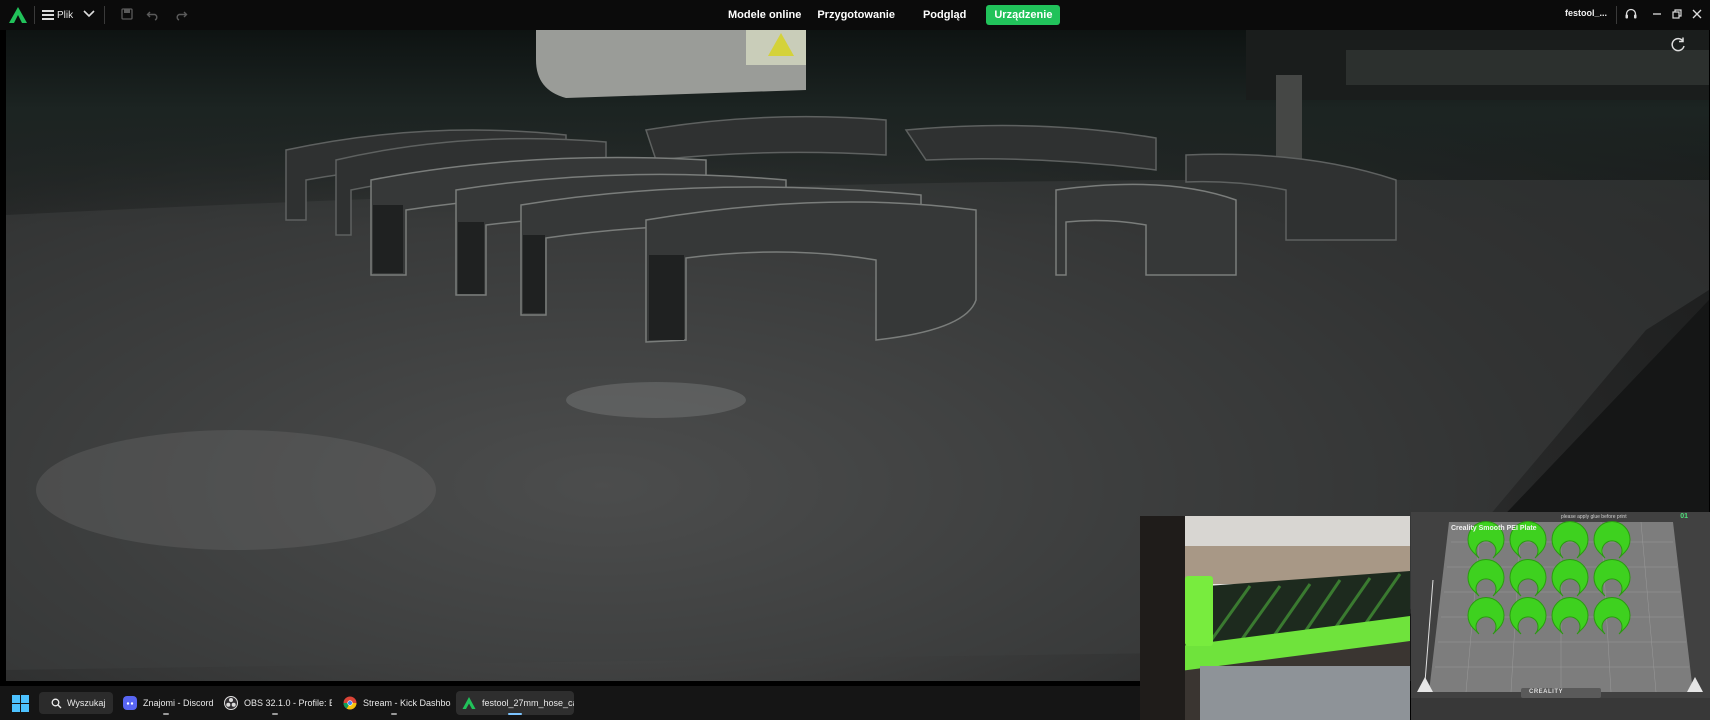 This screenshot has width=1710, height=720. Describe the element at coordinates (469, 703) in the screenshot. I see `creality-print-icon` at that location.